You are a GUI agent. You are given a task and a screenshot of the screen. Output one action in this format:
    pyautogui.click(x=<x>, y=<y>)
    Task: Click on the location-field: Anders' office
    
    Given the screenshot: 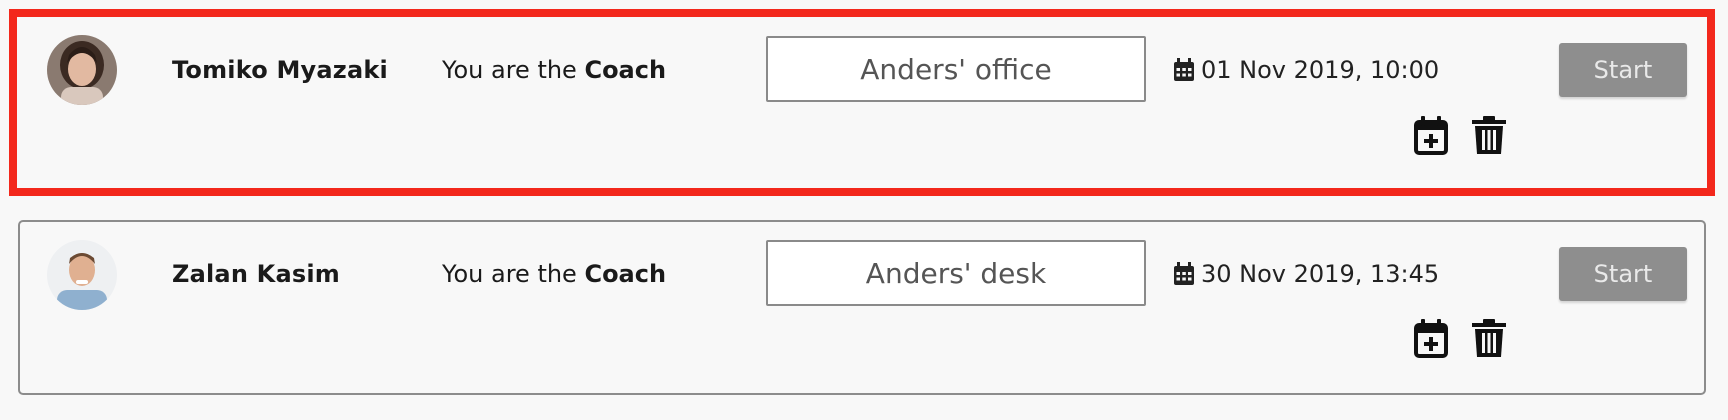 What is the action you would take?
    pyautogui.click(x=956, y=69)
    